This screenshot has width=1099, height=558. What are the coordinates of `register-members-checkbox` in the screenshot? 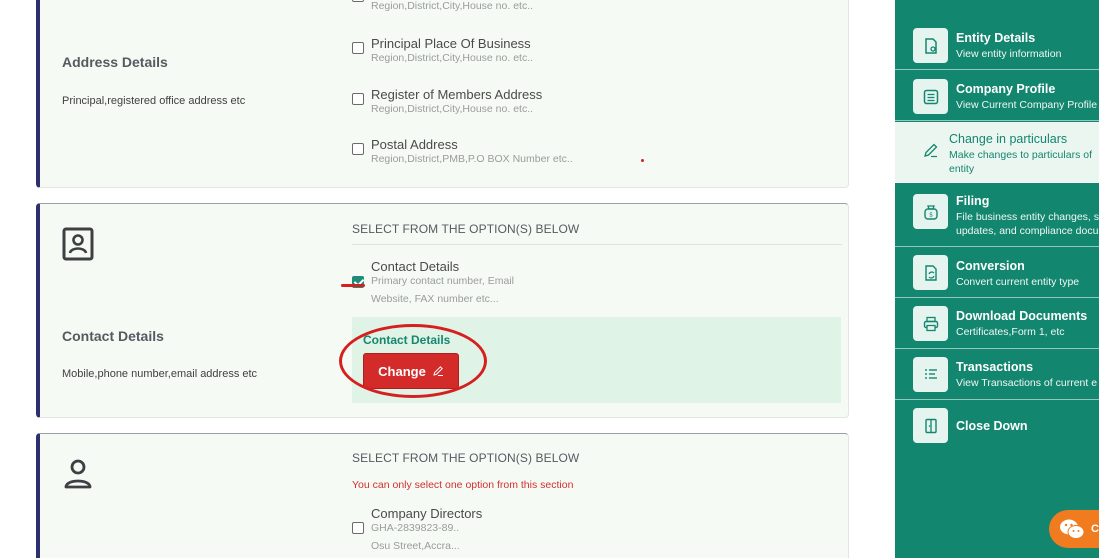 It's located at (358, 99).